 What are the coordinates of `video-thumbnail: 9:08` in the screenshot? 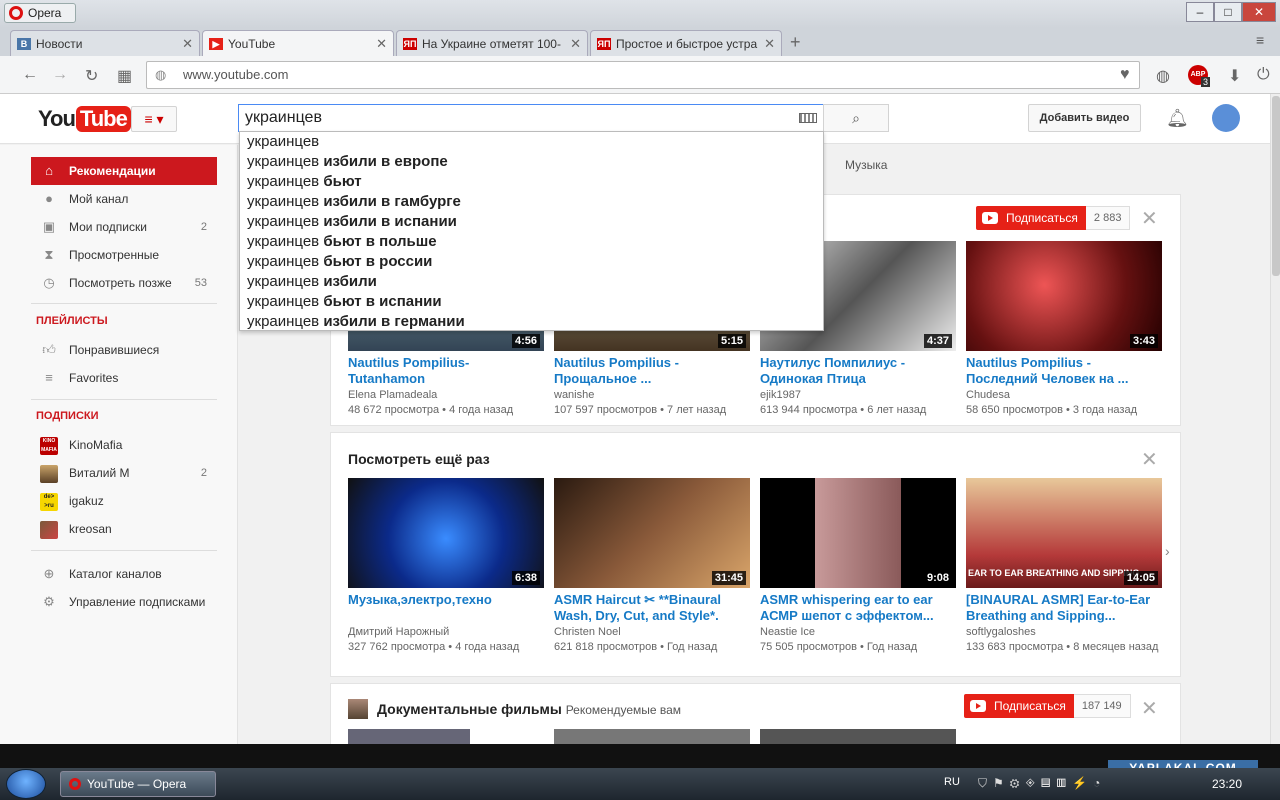 It's located at (858, 533).